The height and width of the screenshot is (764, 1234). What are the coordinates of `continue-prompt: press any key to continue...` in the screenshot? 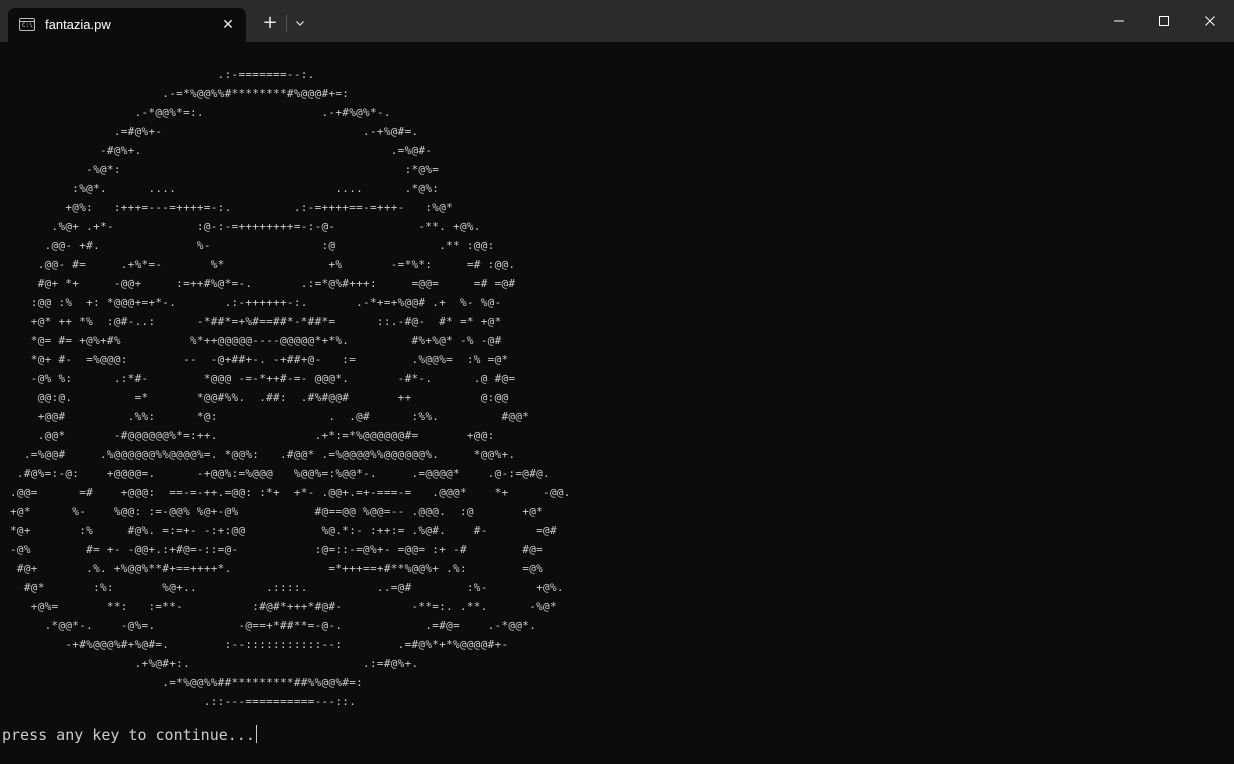 It's located at (129, 735).